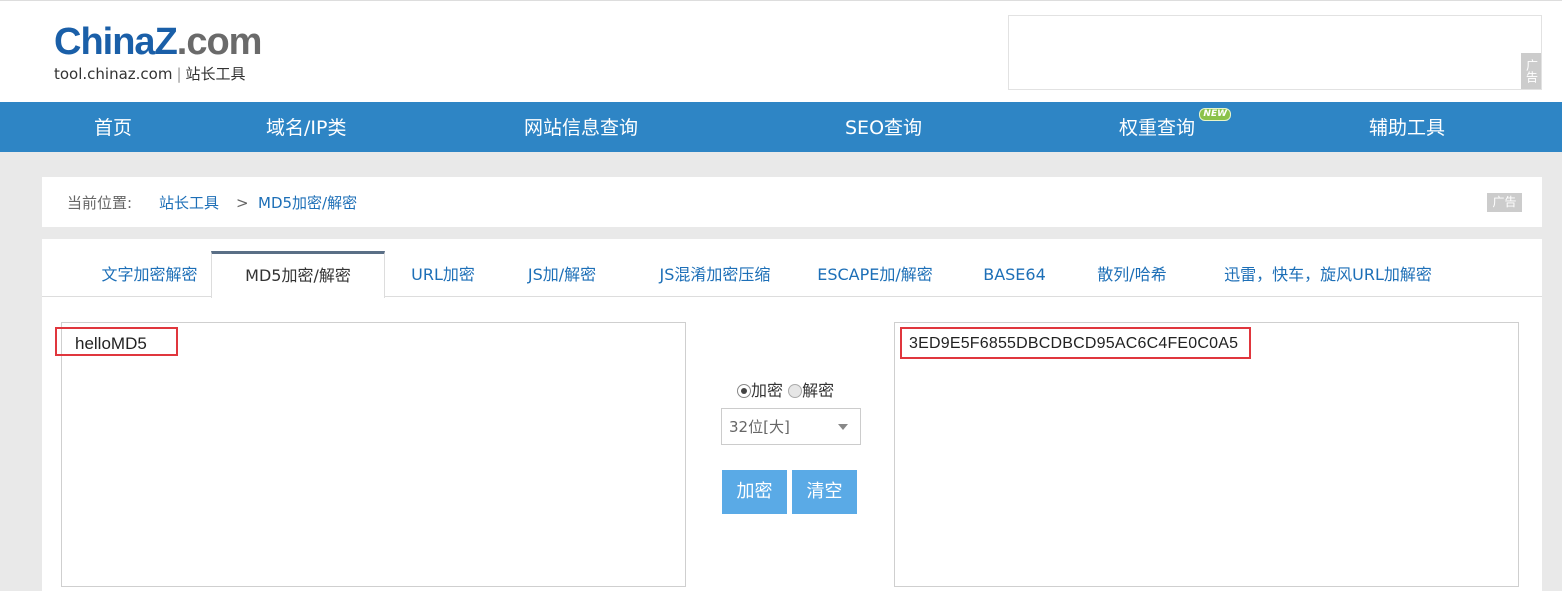 The height and width of the screenshot is (591, 1562). I want to click on nav-item-weight: 权重查询 NEW, so click(1175, 127).